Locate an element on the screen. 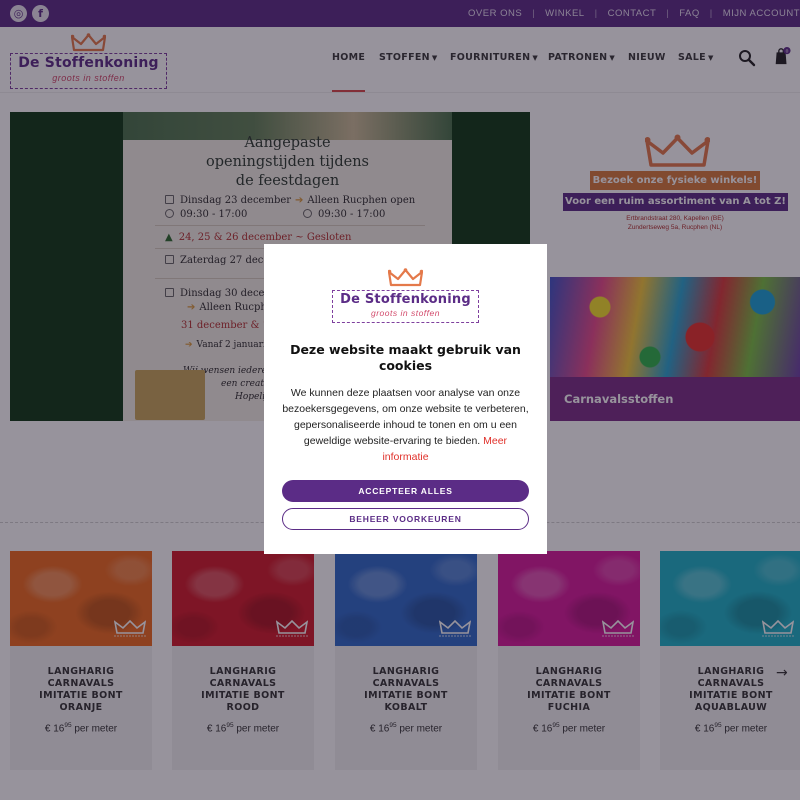 The width and height of the screenshot is (800, 800). modal-logo: De Stoffenkoning groots in stoffen is located at coordinates (405, 296).